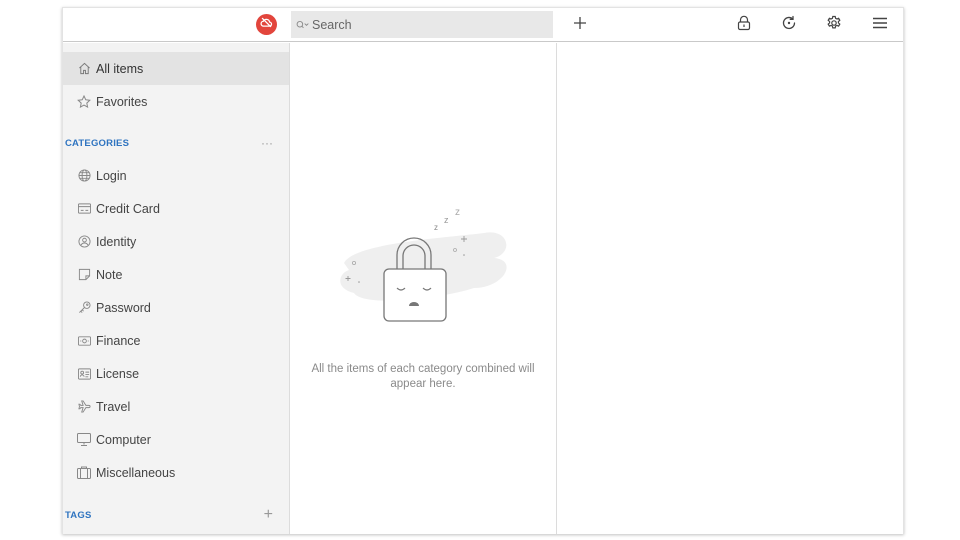 Image resolution: width=960 pixels, height=540 pixels. What do you see at coordinates (176, 68) in the screenshot?
I see `sidebar-item-all-items: All items` at bounding box center [176, 68].